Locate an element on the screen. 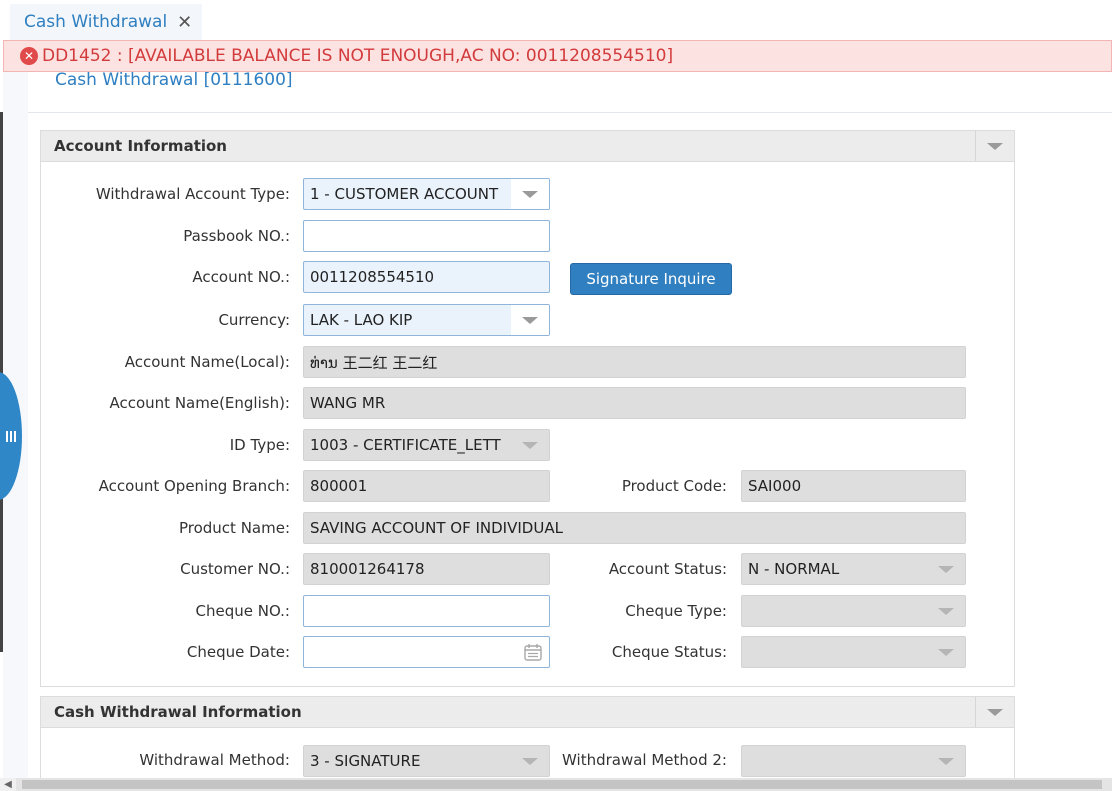 The width and height of the screenshot is (1112, 791). cheque-status-select is located at coordinates (853, 652).